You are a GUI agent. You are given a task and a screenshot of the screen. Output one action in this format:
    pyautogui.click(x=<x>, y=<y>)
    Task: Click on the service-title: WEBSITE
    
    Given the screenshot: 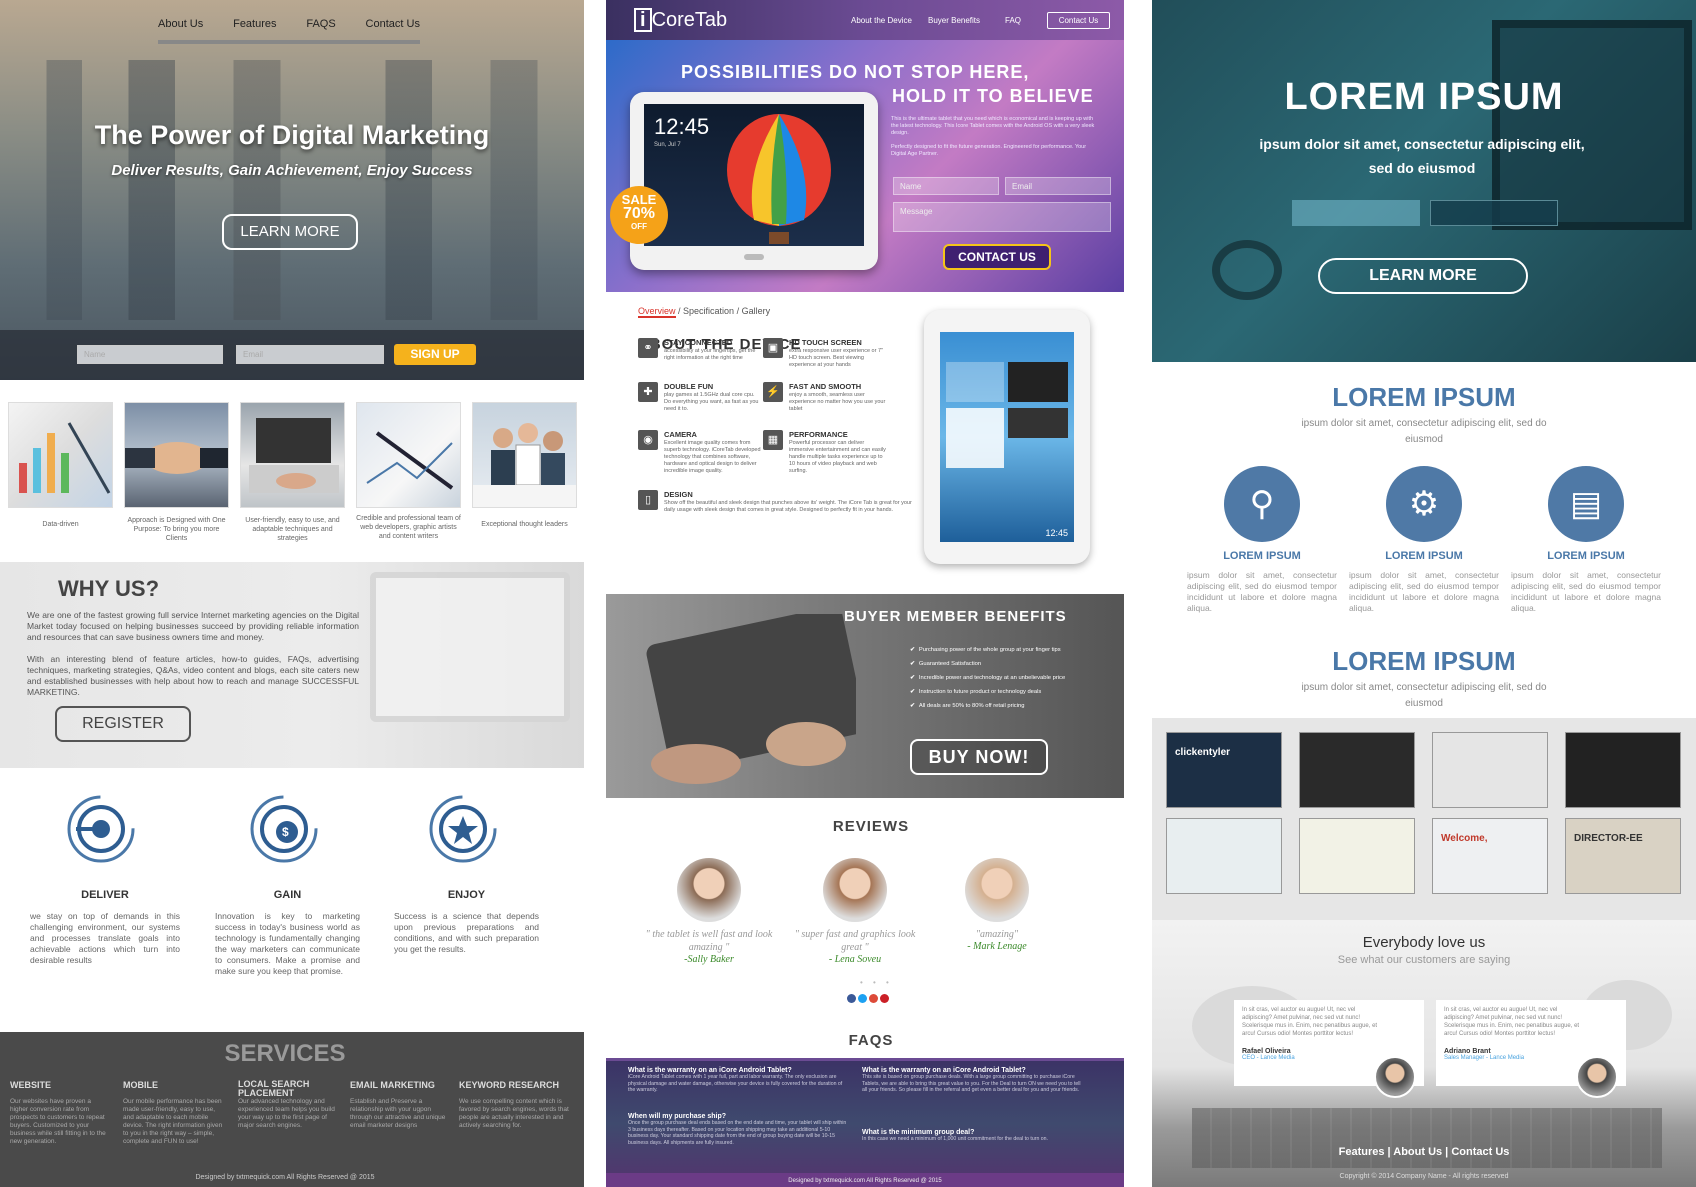 What is the action you would take?
    pyautogui.click(x=31, y=1085)
    